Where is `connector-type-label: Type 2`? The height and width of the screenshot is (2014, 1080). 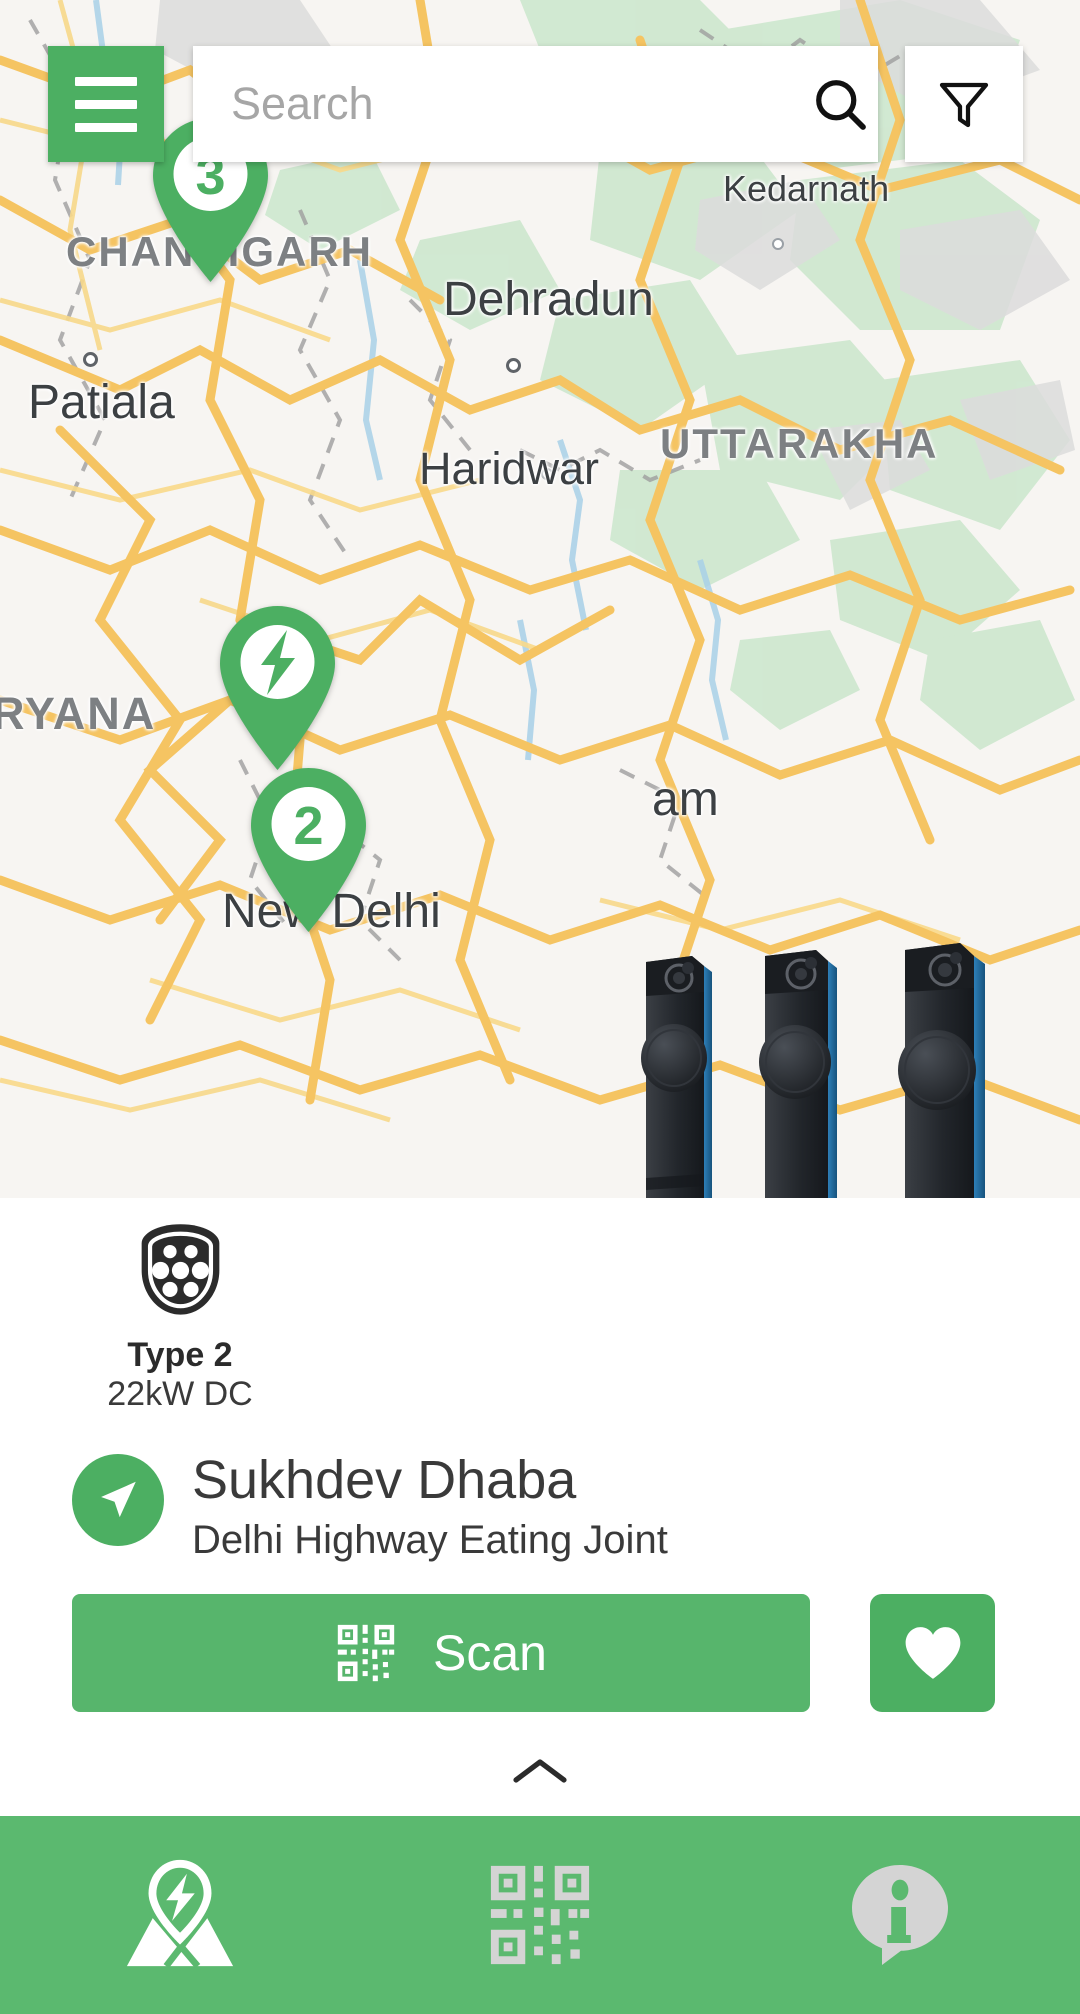 connector-type-label: Type 2 is located at coordinates (180, 1355).